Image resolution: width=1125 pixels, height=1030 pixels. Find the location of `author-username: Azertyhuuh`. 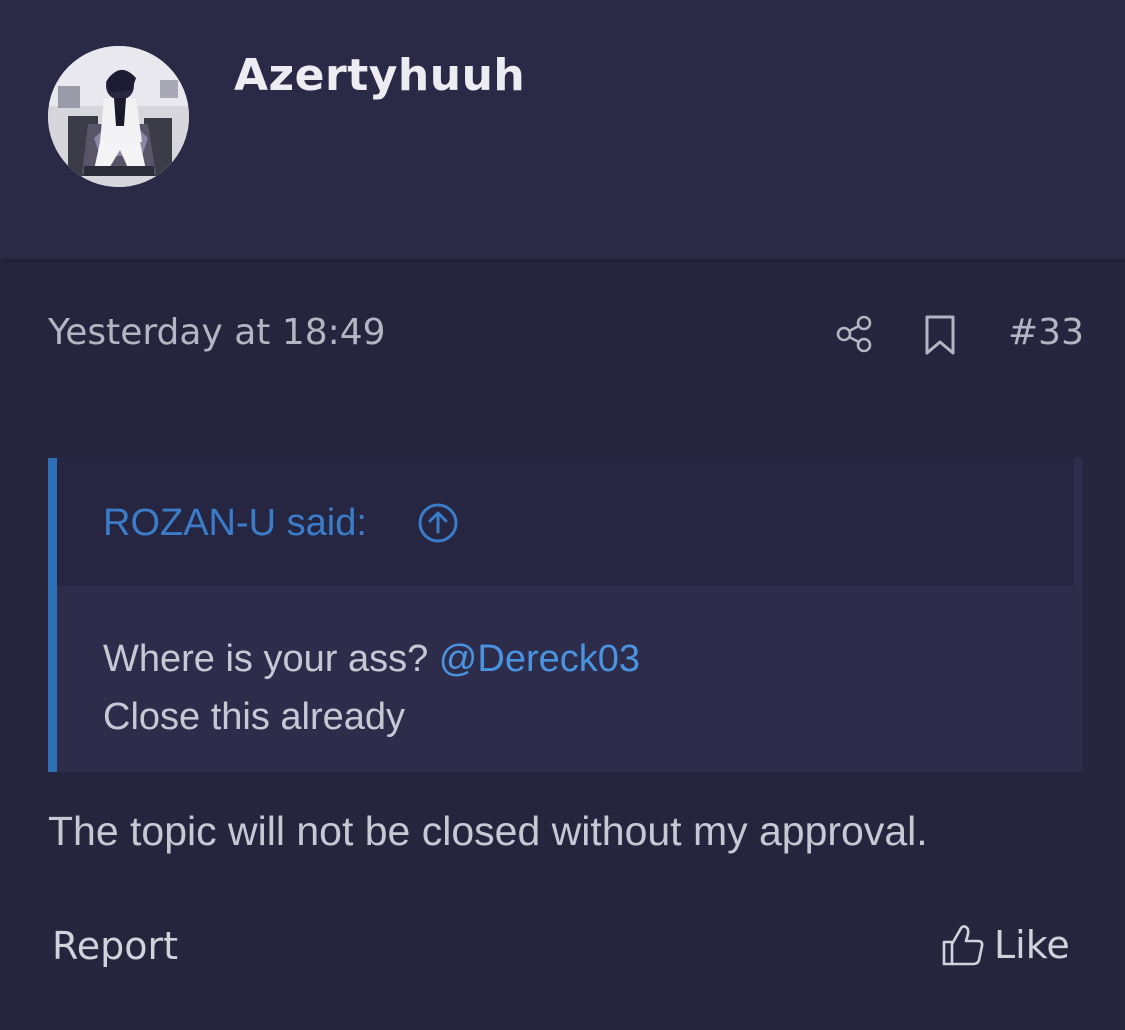

author-username: Azertyhuuh is located at coordinates (379, 75).